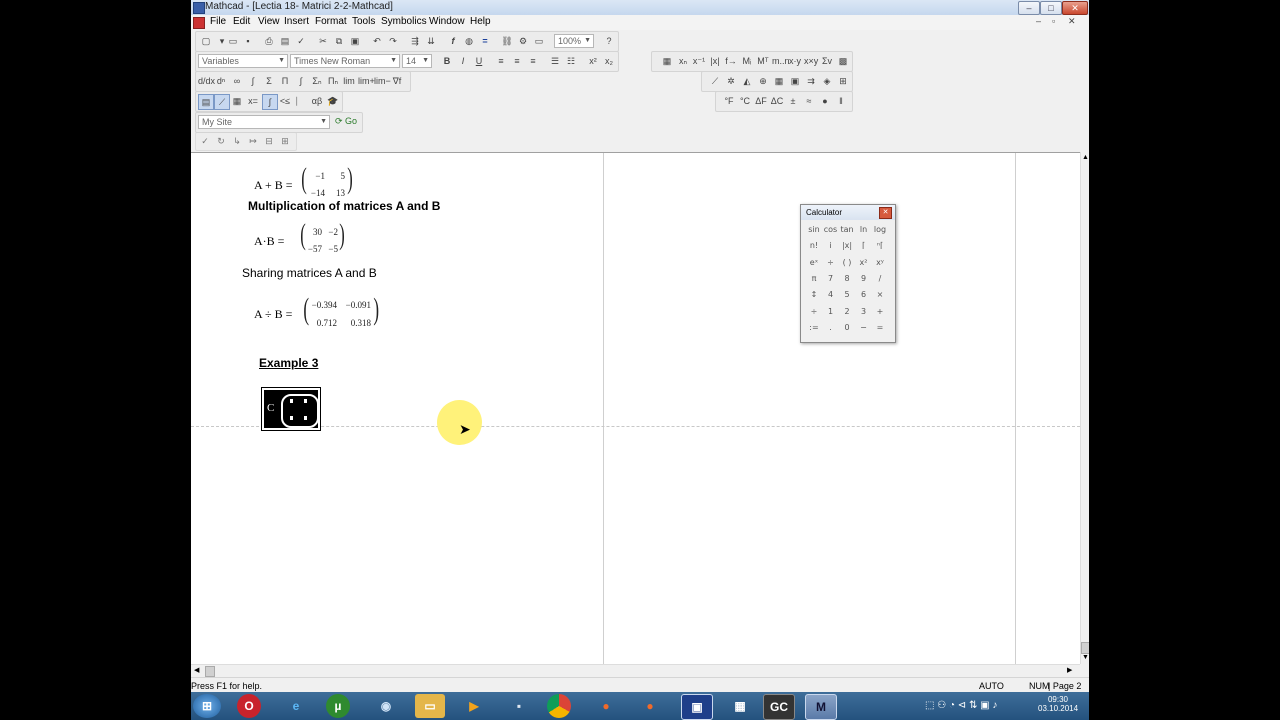 The image size is (1280, 720). I want to click on scroll-down-icon: ▼, so click(1085, 657).